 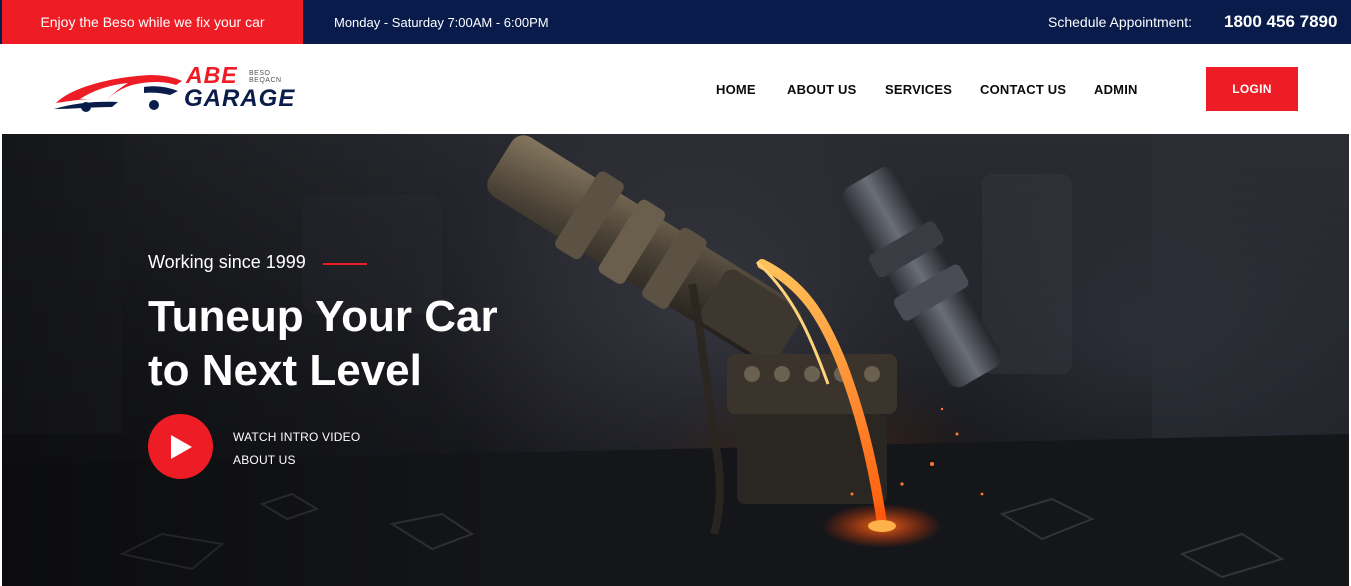 I want to click on hero-kicker-text: Working since 1999, so click(x=227, y=262).